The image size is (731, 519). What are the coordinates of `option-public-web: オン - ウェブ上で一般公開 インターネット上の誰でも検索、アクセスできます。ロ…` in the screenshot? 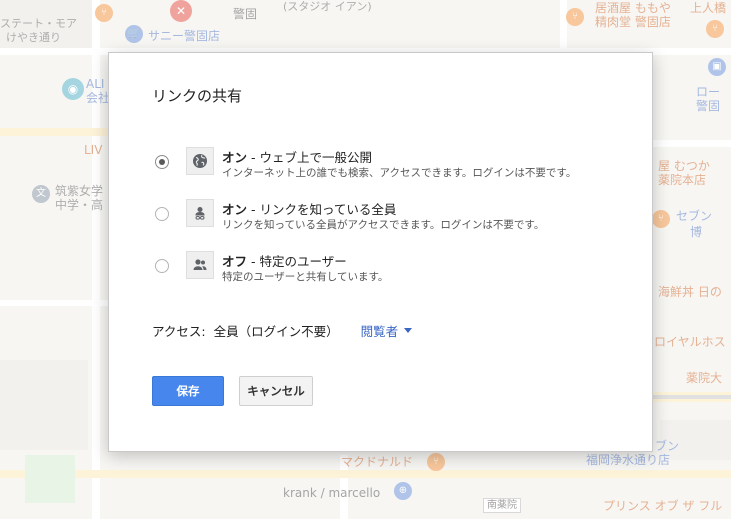 It's located at (383, 167).